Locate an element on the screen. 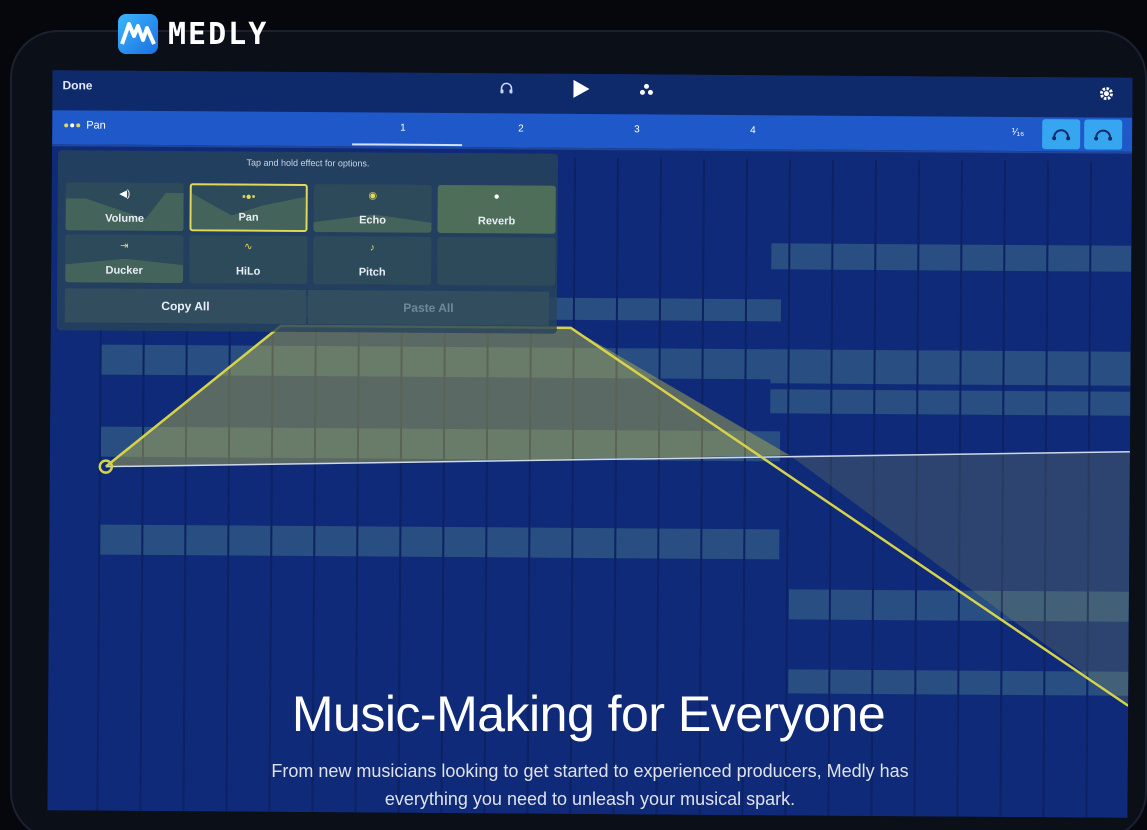 This screenshot has width=1147, height=830. bar-tab-2: 2 is located at coordinates (521, 128).